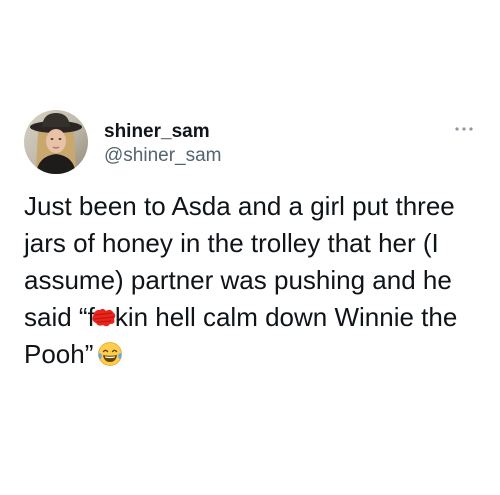 This screenshot has width=500, height=495. Describe the element at coordinates (104, 314) in the screenshot. I see `censor-scribble` at that location.